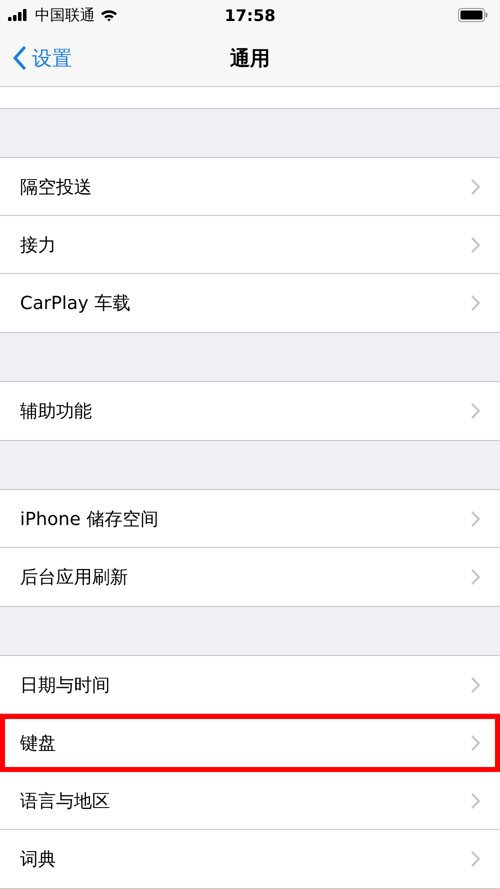 The height and width of the screenshot is (889, 500). Describe the element at coordinates (38, 245) in the screenshot. I see `row-label: 接力` at that location.